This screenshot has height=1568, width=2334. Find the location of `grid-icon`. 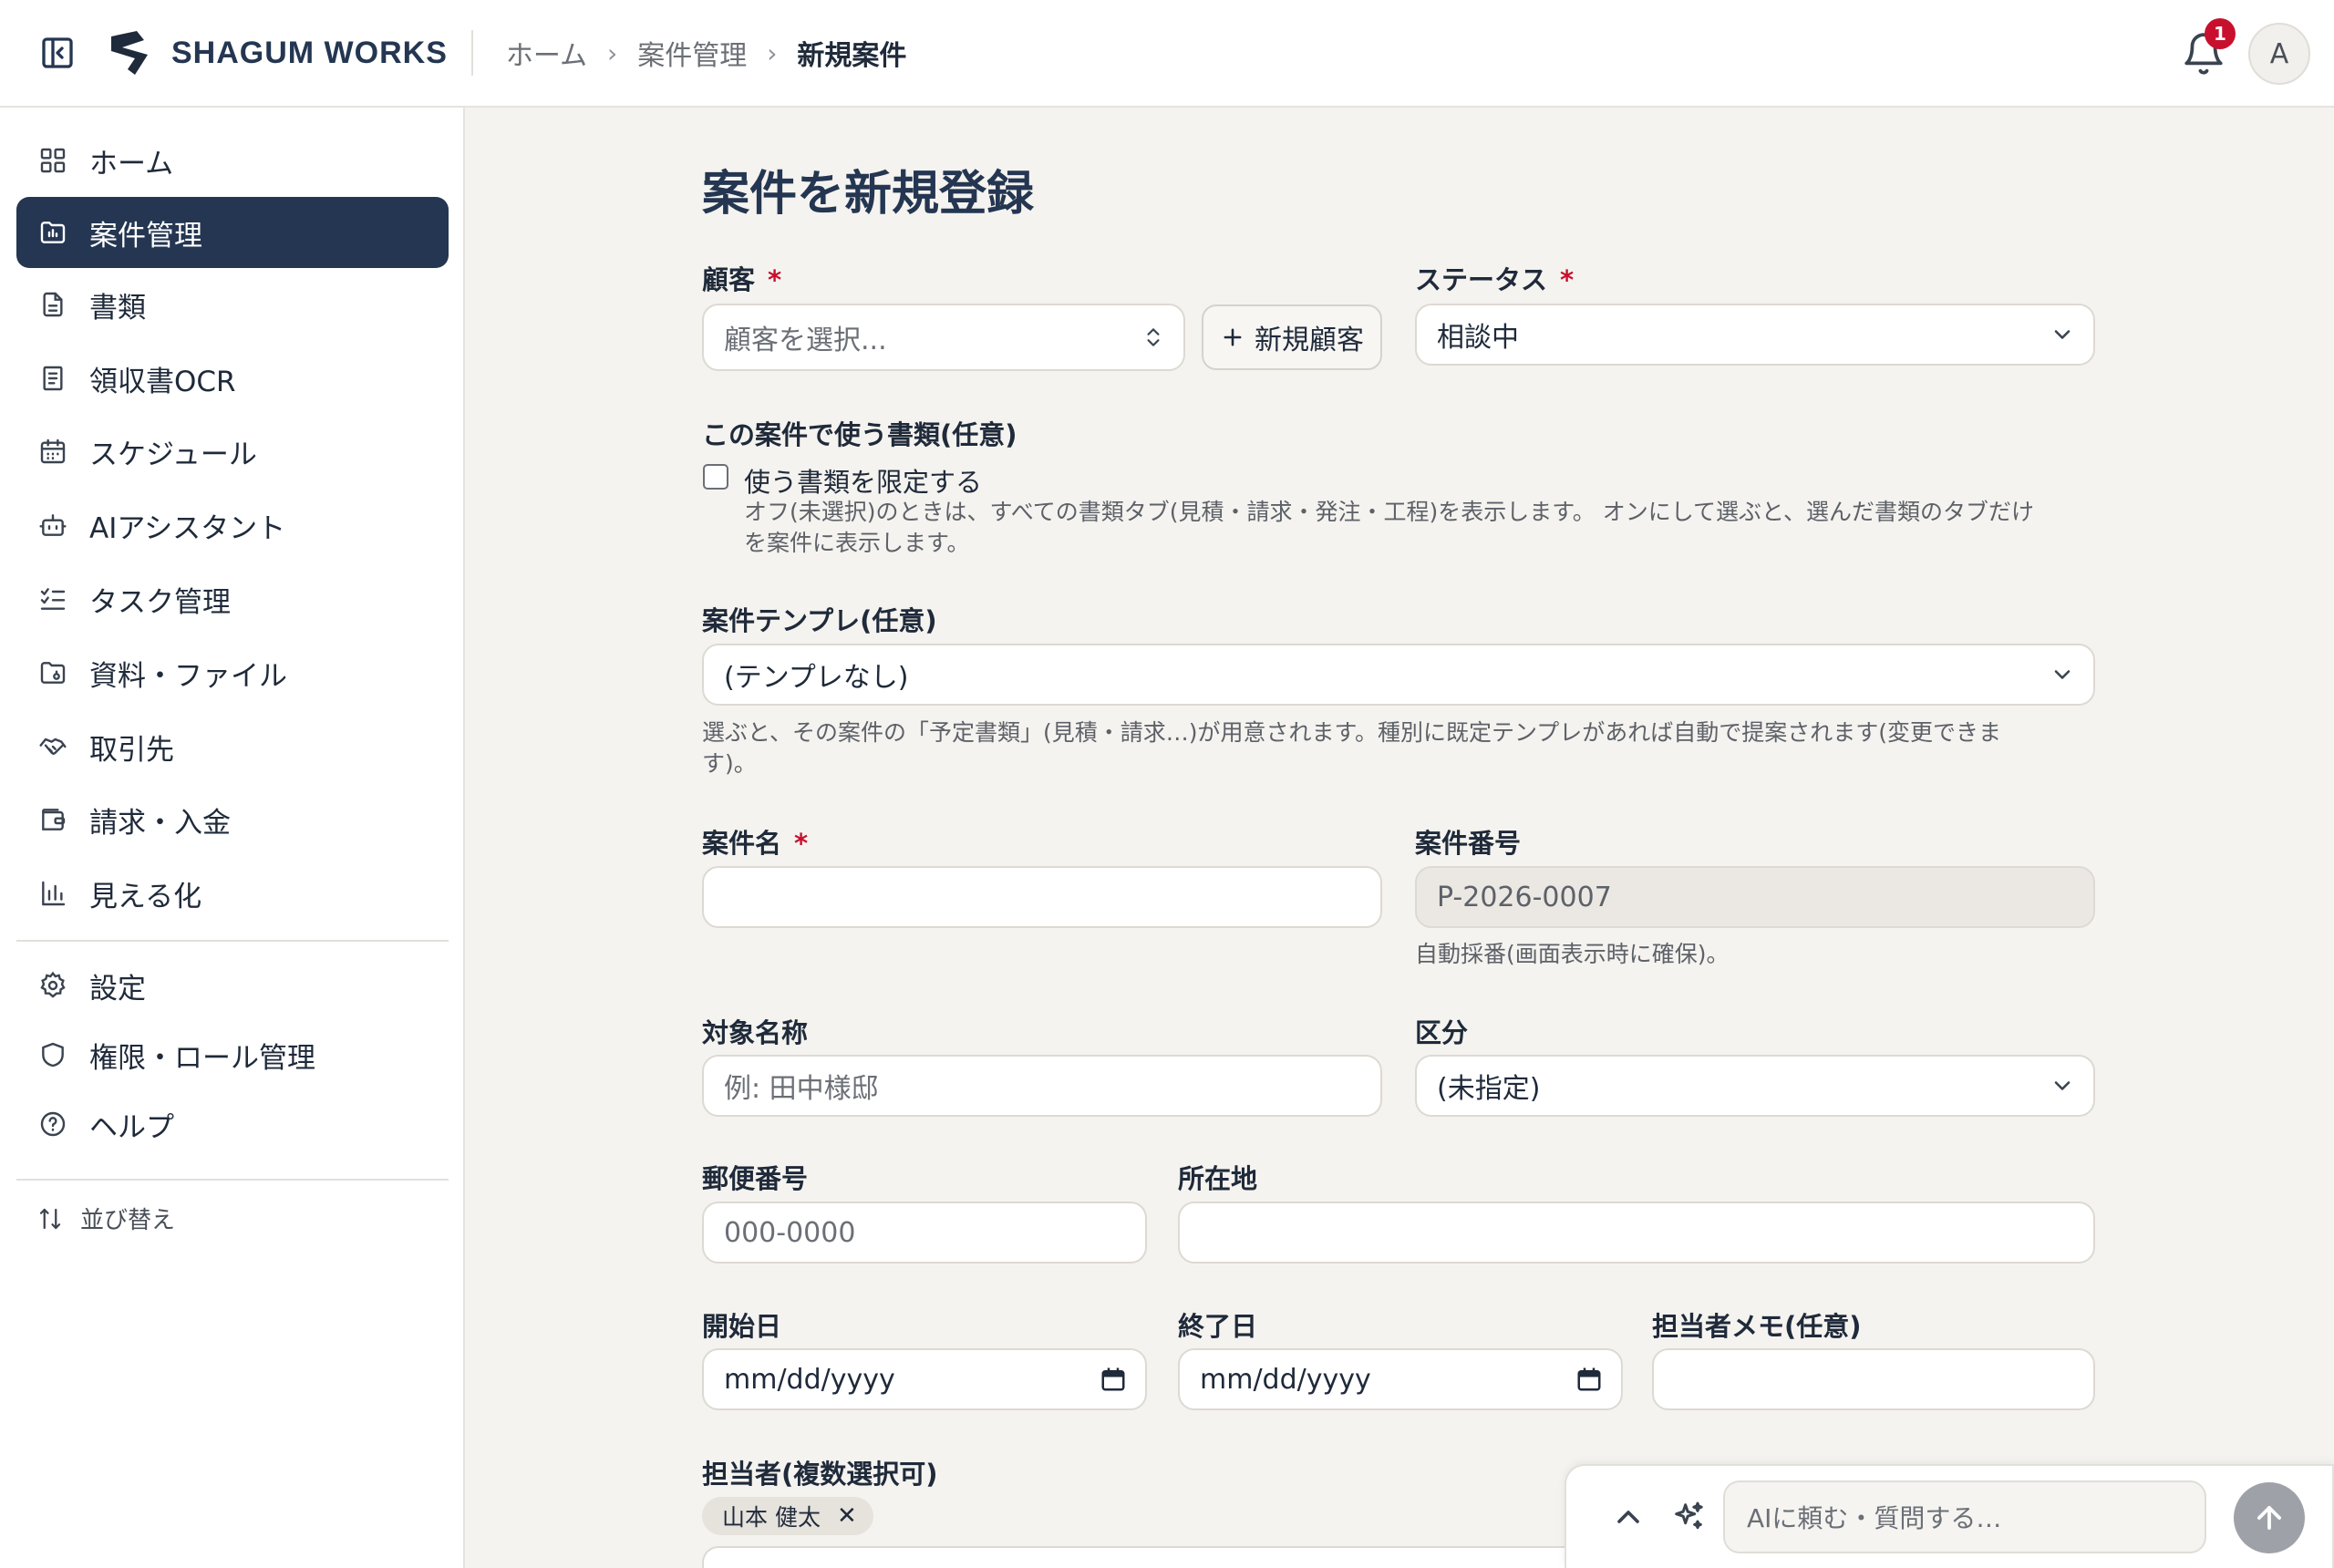

grid-icon is located at coordinates (53, 160).